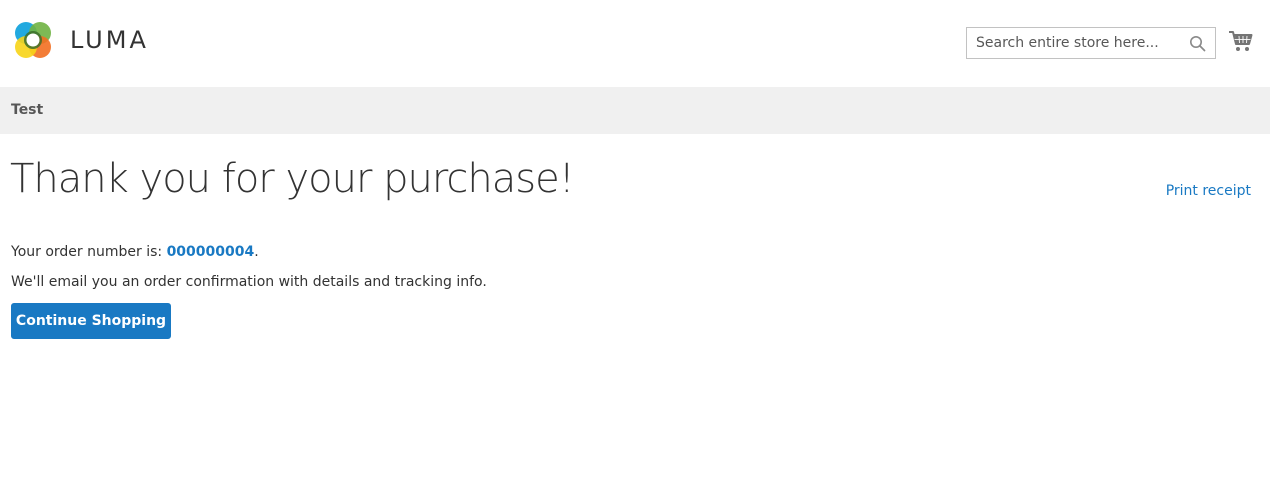 The height and width of the screenshot is (483, 1270). I want to click on store-logo: LUMA, so click(80, 40).